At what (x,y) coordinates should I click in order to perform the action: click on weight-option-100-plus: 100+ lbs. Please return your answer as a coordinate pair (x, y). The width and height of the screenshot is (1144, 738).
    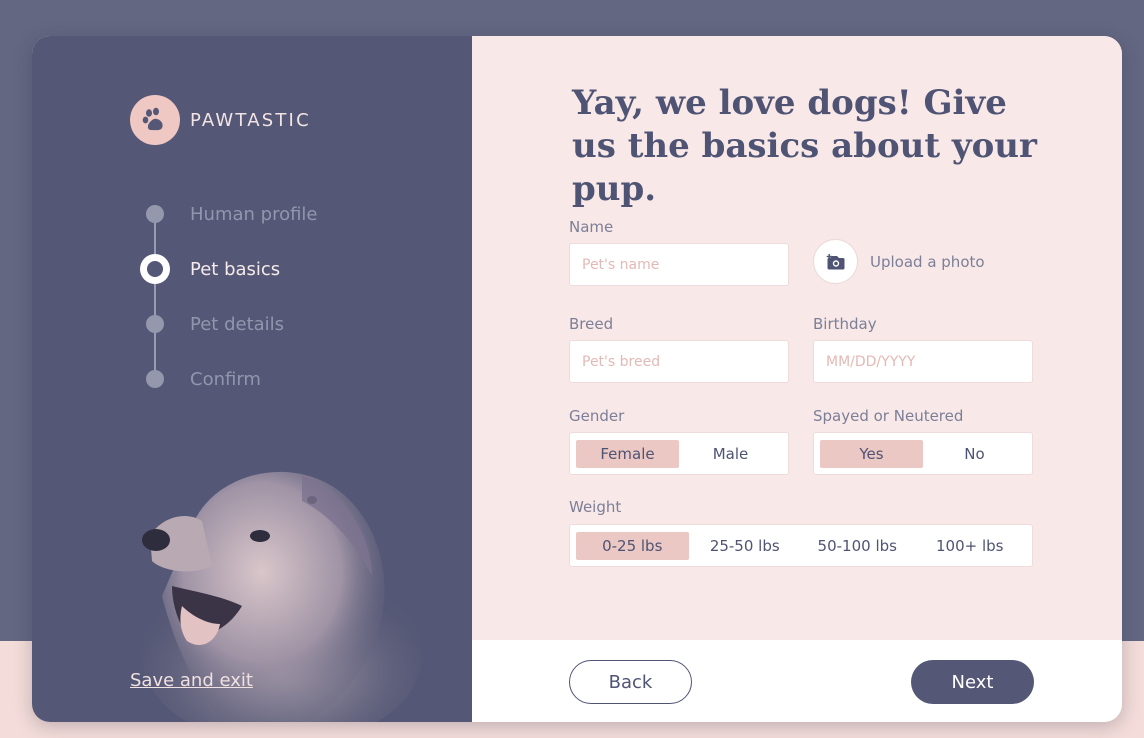
    Looking at the image, I should click on (970, 546).